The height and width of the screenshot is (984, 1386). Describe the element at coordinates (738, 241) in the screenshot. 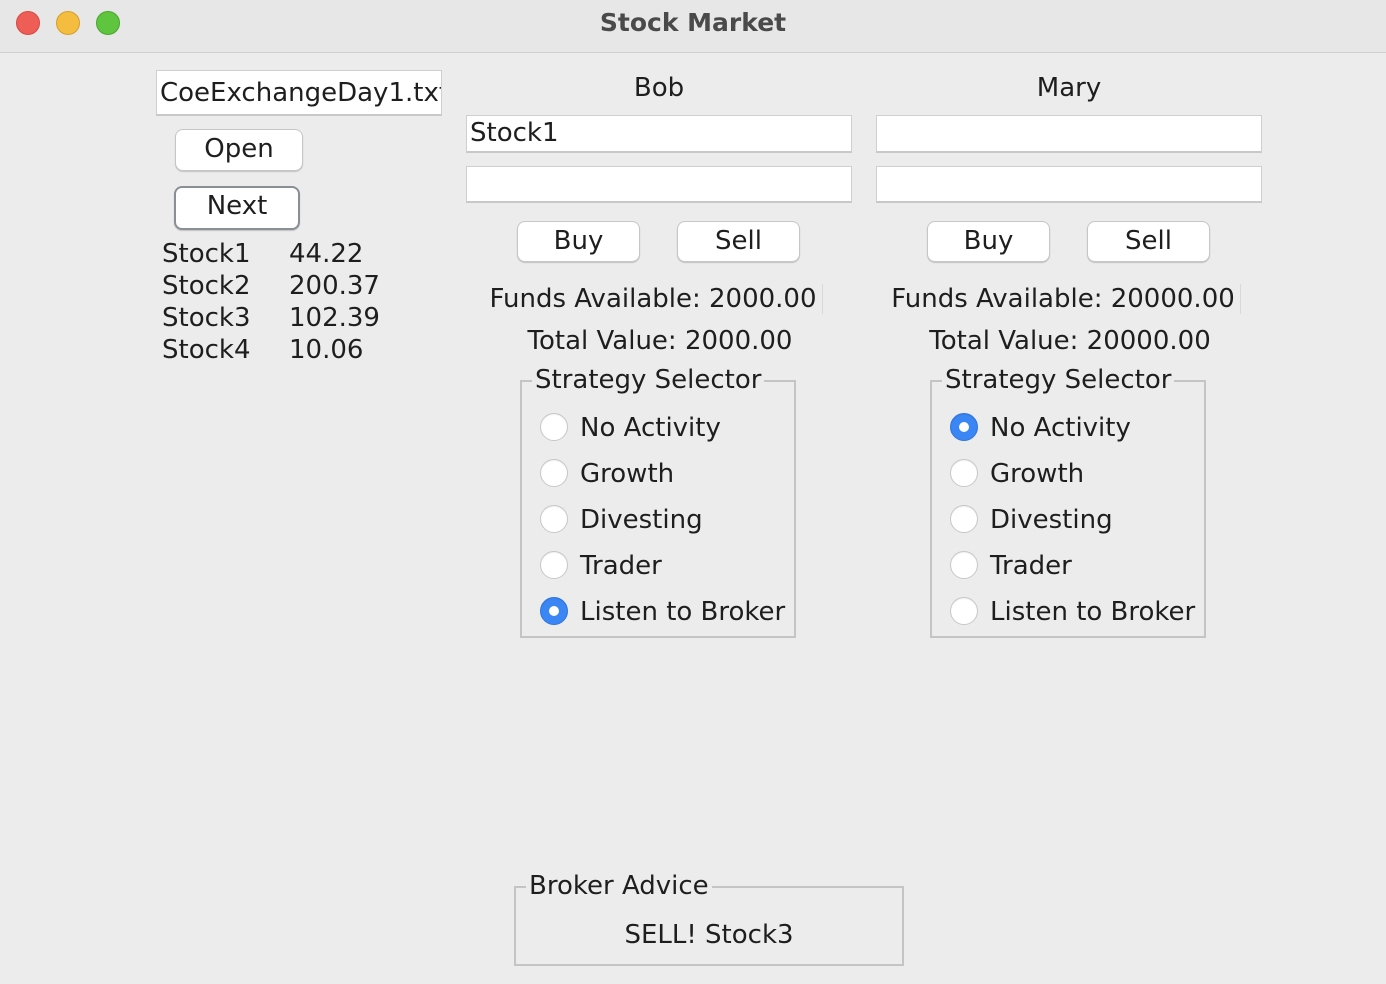

I see `bob-sell-button: Sell` at that location.